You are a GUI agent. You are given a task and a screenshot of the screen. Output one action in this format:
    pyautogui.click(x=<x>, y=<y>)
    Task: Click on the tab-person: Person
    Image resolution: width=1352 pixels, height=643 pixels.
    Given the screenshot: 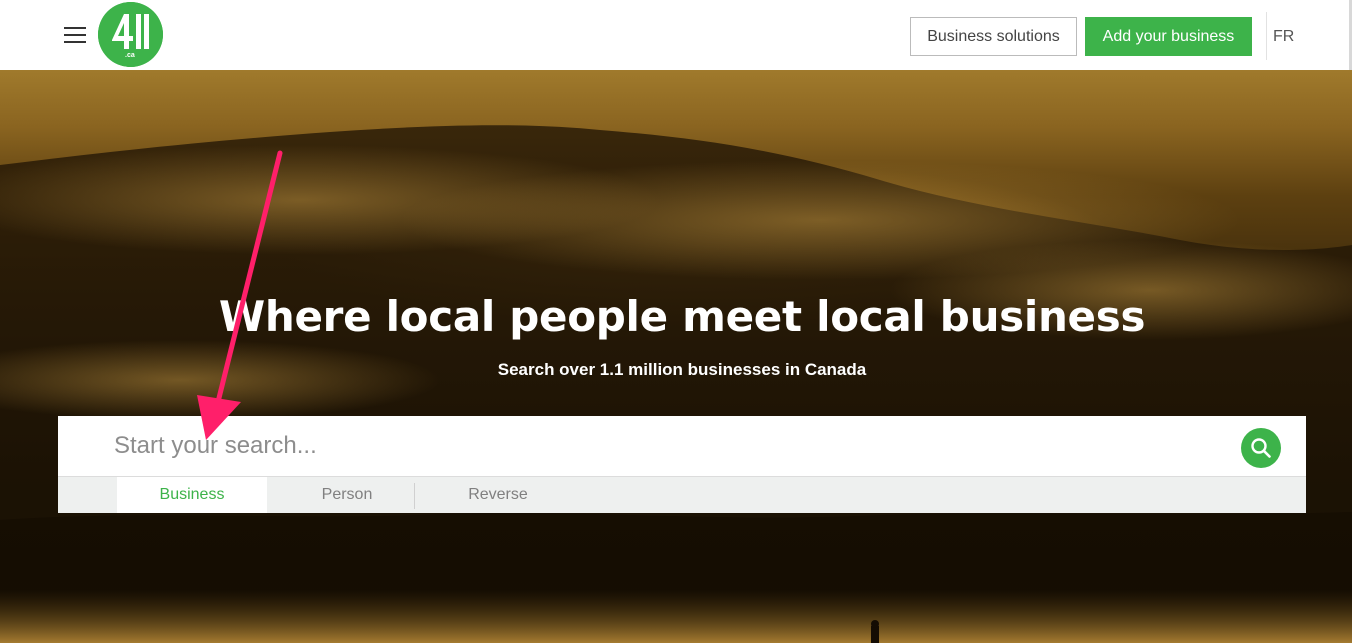 What is the action you would take?
    pyautogui.click(x=347, y=495)
    